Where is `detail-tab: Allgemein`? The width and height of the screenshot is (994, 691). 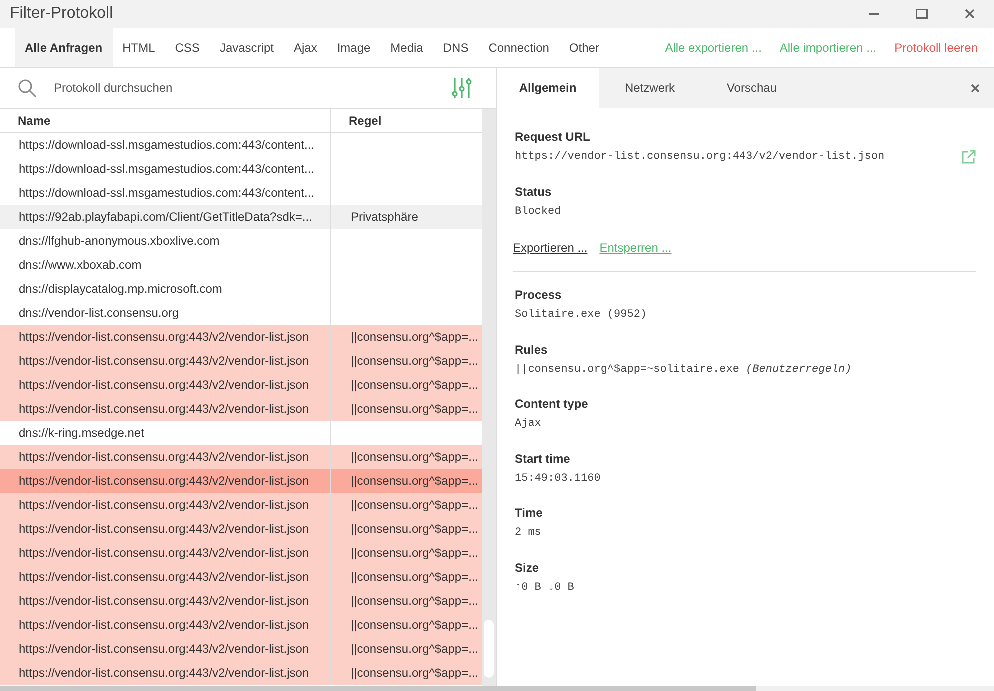 detail-tab: Allgemein is located at coordinates (548, 88).